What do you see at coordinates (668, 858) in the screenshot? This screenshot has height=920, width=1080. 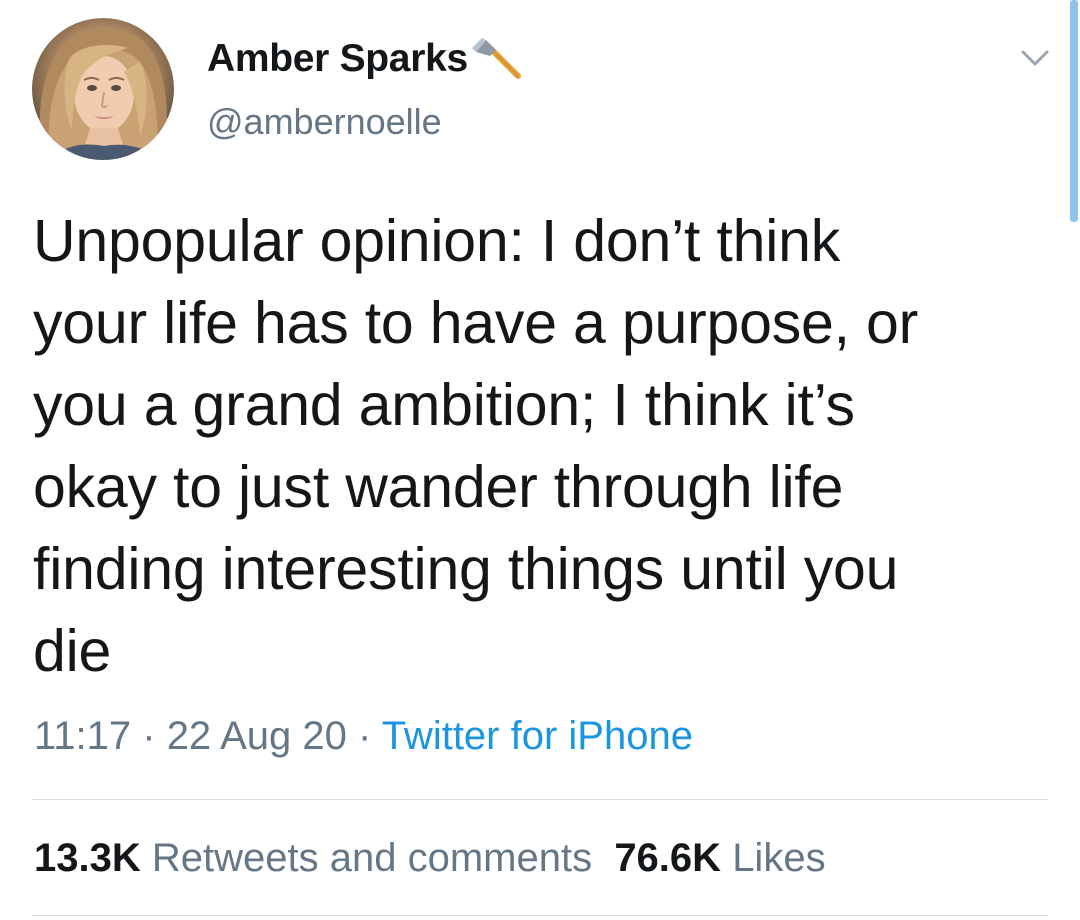 I see `likes-count: 76.6K` at bounding box center [668, 858].